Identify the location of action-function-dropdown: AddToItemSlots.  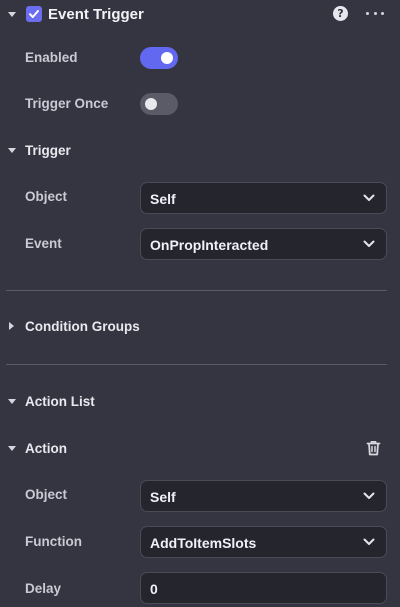
(263, 542).